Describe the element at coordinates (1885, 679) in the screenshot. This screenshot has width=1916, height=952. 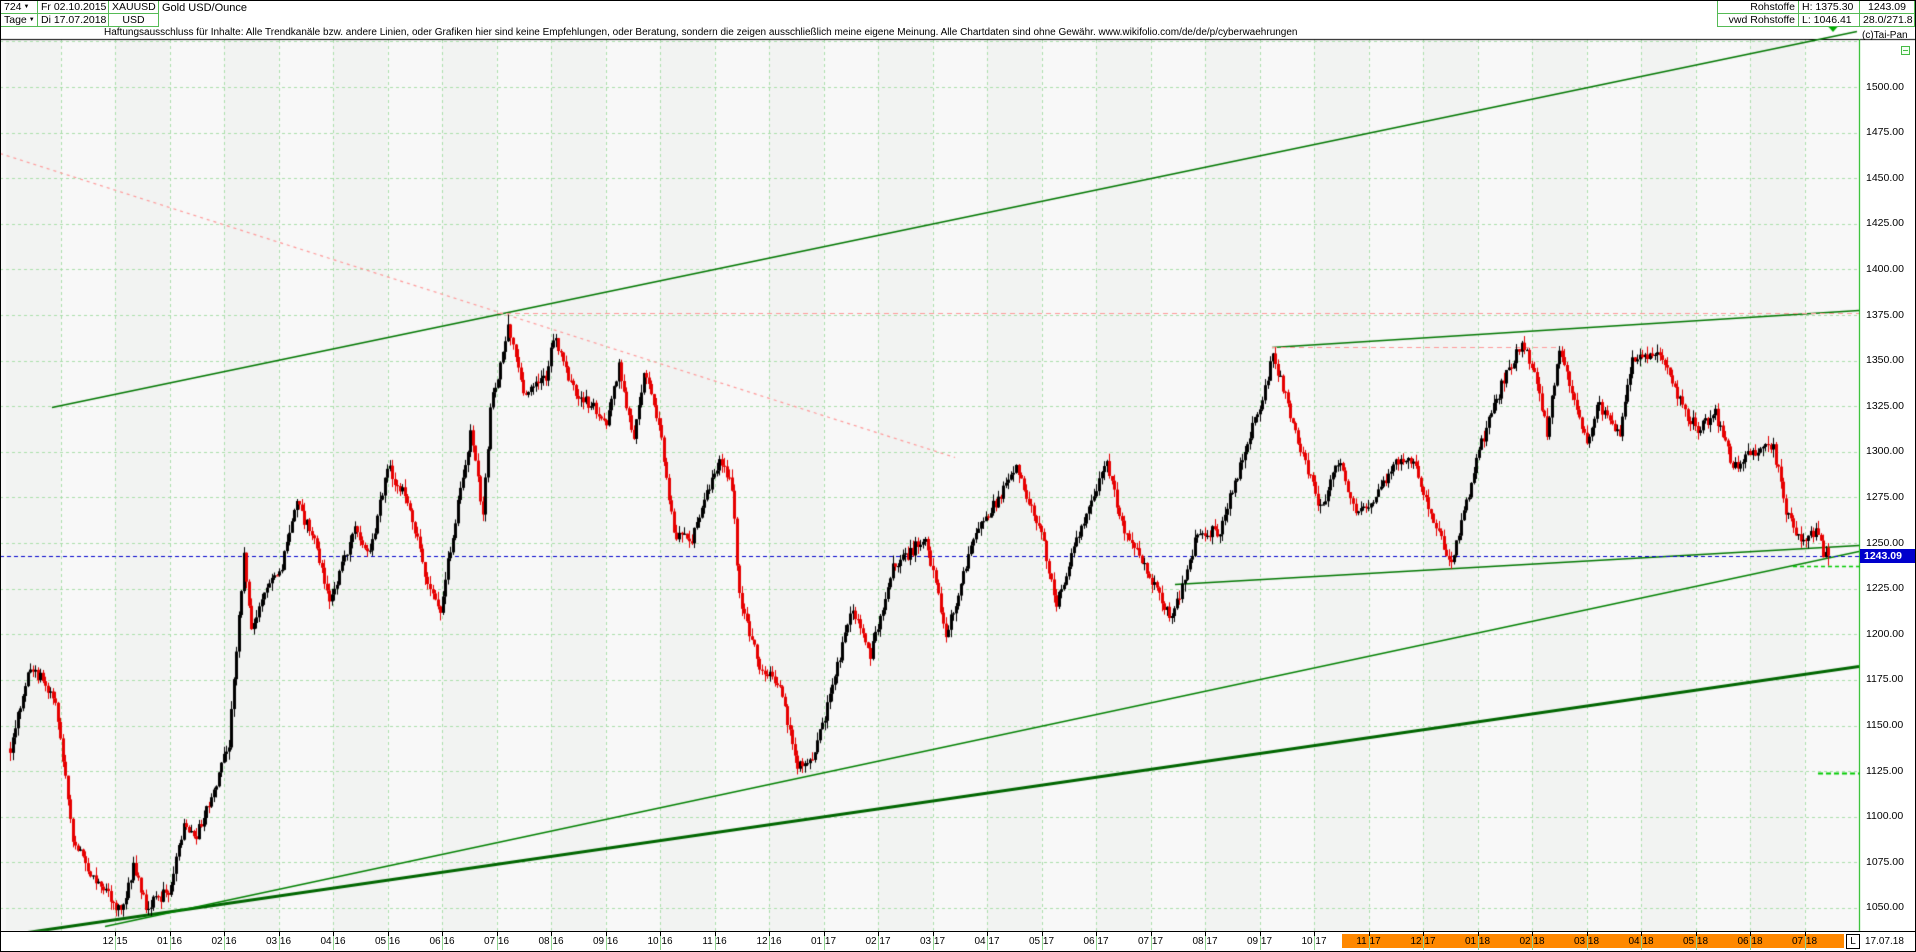
I see `price-axis-label: 1175.00` at that location.